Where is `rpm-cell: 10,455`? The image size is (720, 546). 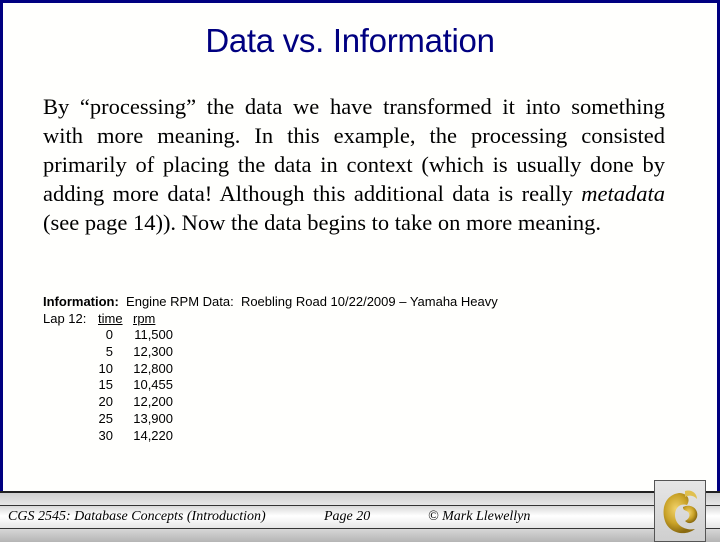 rpm-cell: 10,455 is located at coordinates (153, 385).